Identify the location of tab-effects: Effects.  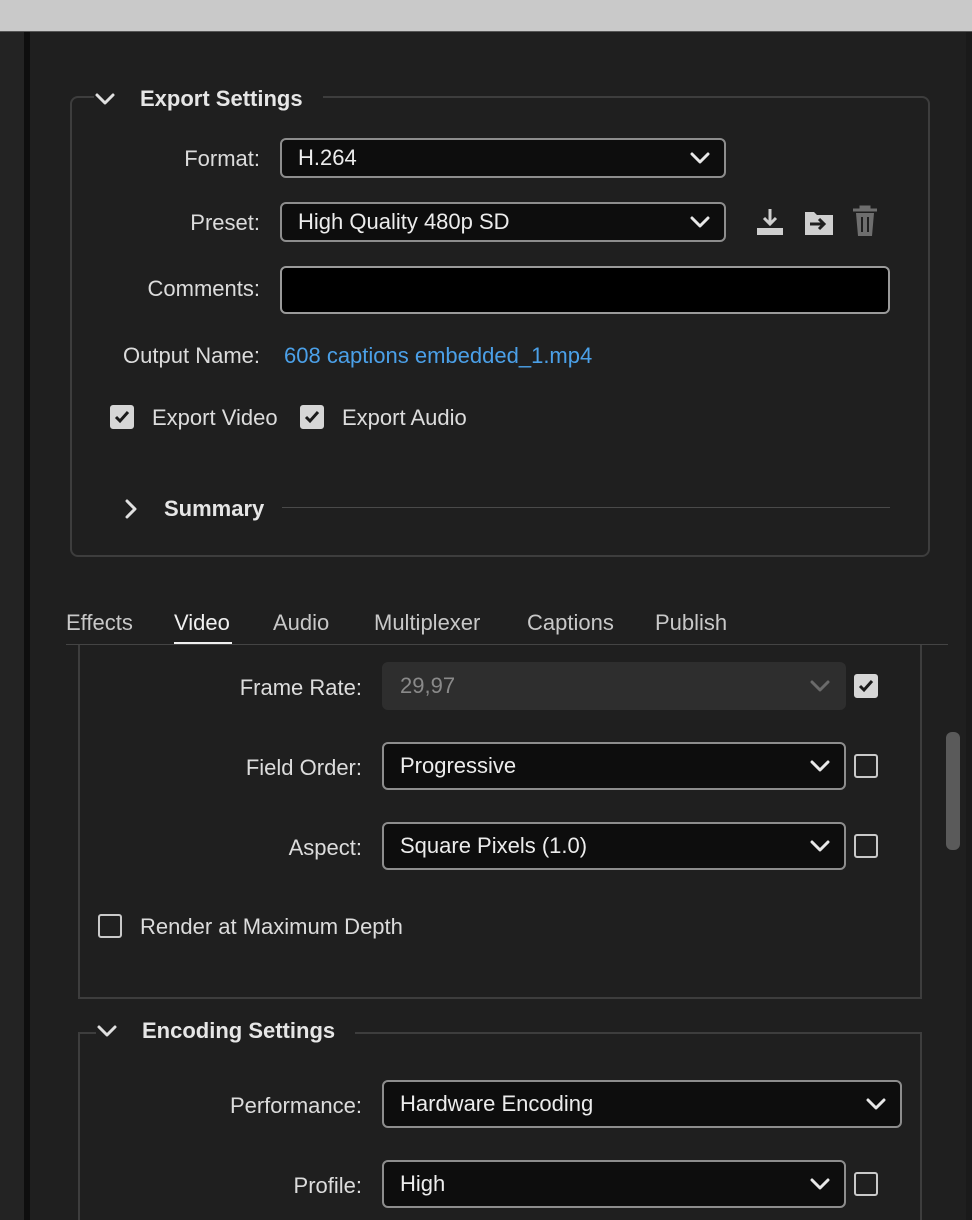
(99, 623).